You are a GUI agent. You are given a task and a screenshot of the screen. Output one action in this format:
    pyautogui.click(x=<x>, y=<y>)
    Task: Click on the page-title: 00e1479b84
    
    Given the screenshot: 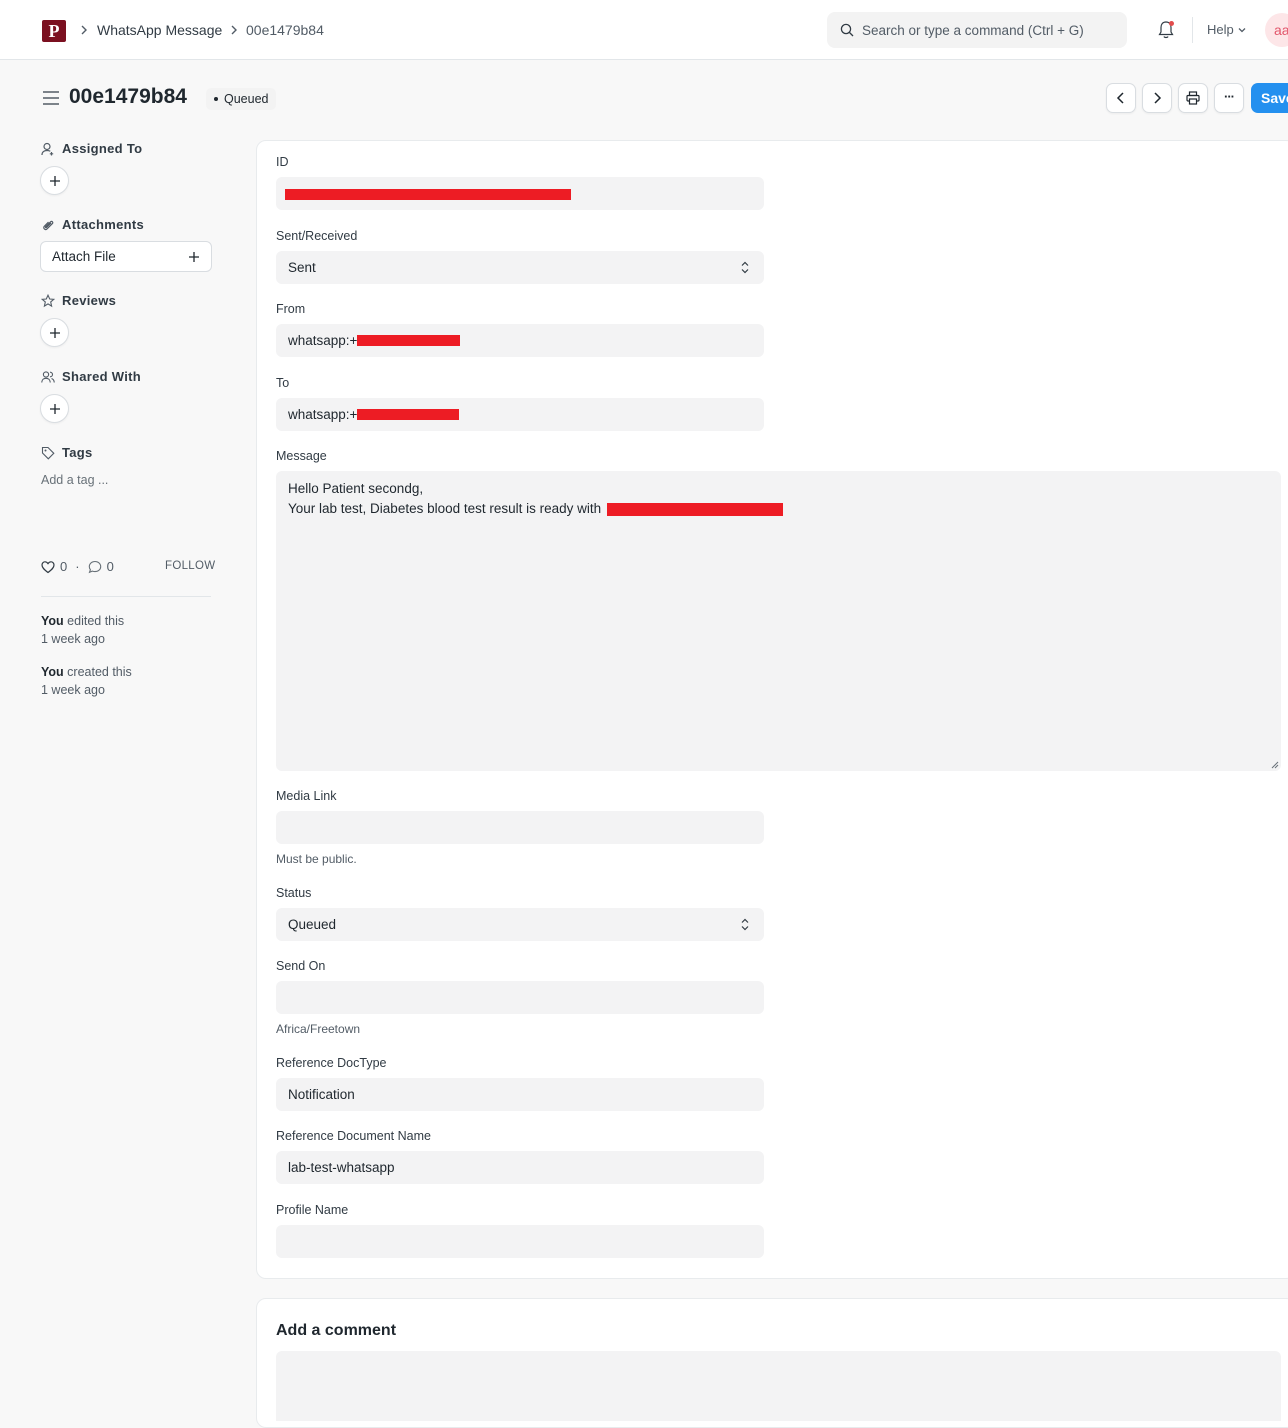 What is the action you would take?
    pyautogui.click(x=128, y=96)
    